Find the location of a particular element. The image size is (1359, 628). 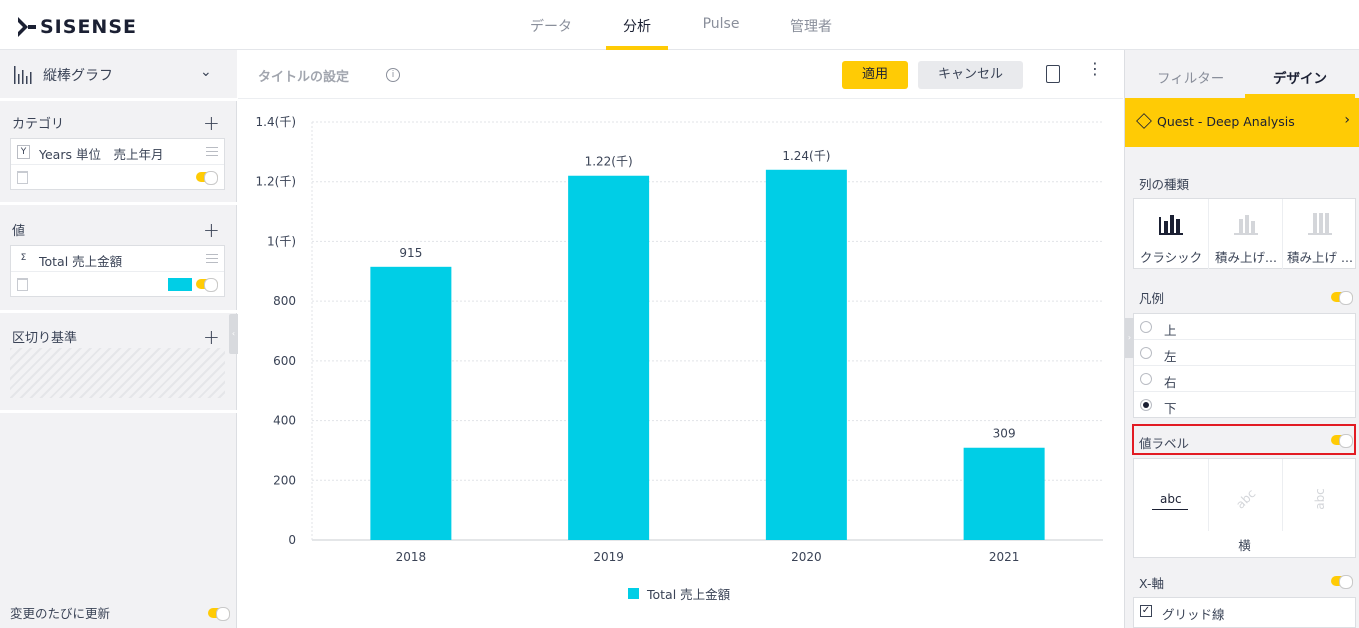

radio-button-selected is located at coordinates (1146, 405).